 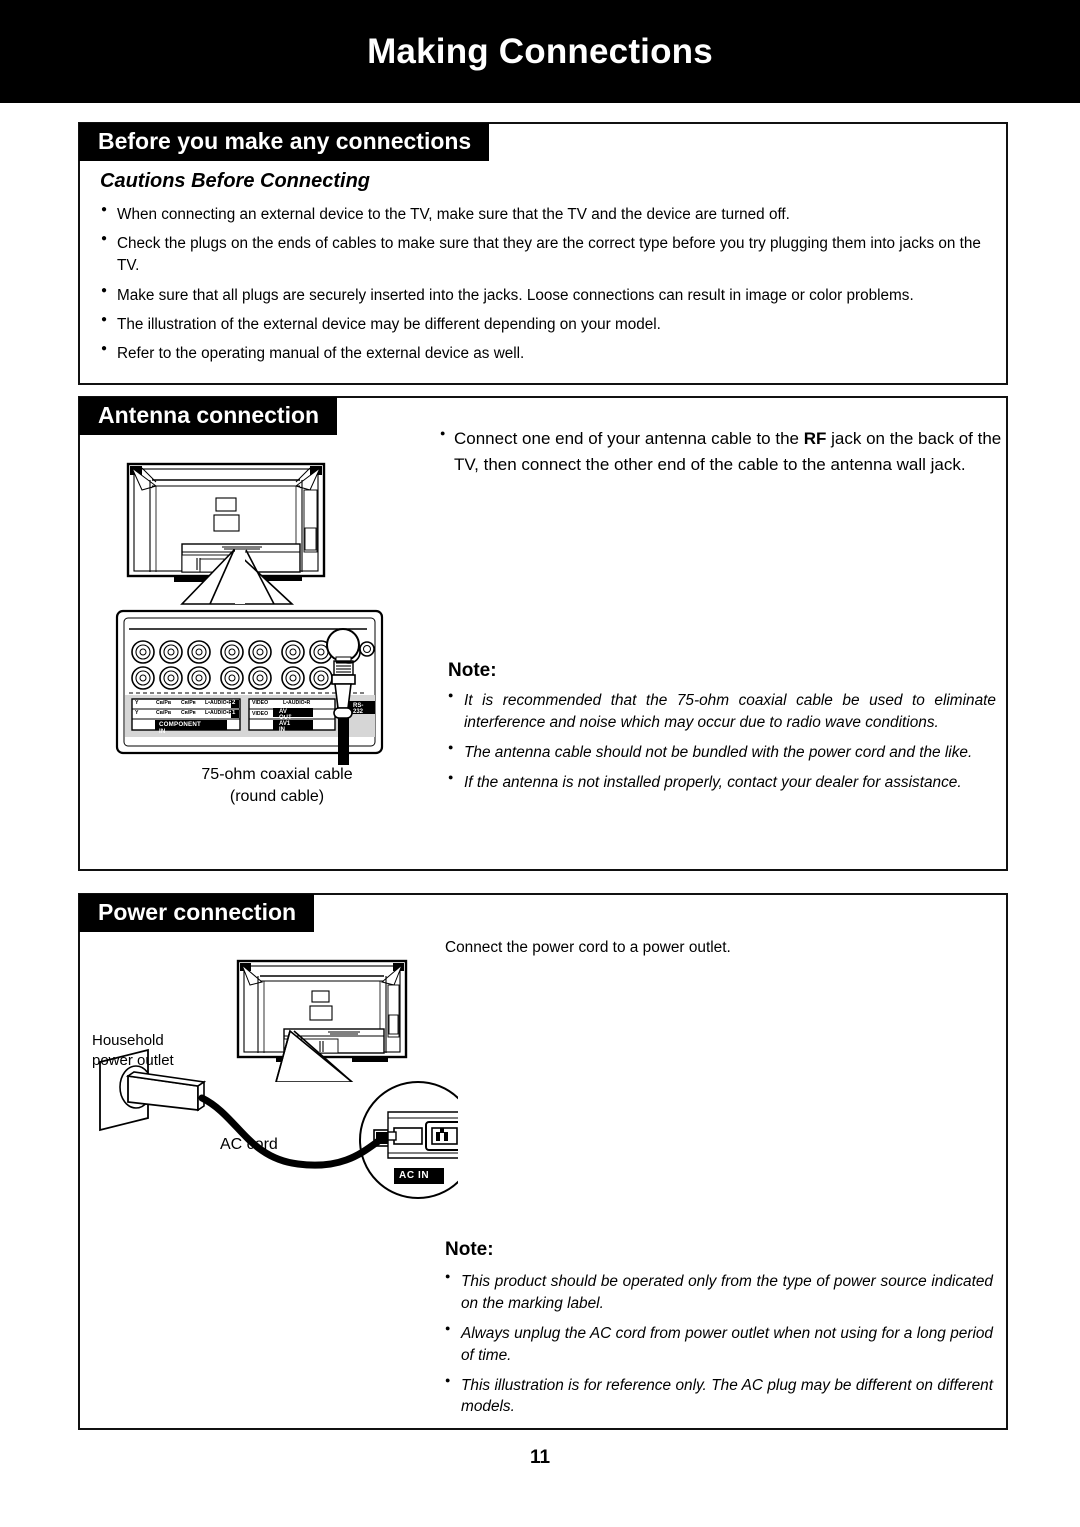 What do you see at coordinates (260, 703) in the screenshot?
I see `panel-label-video-out: VIDEO` at bounding box center [260, 703].